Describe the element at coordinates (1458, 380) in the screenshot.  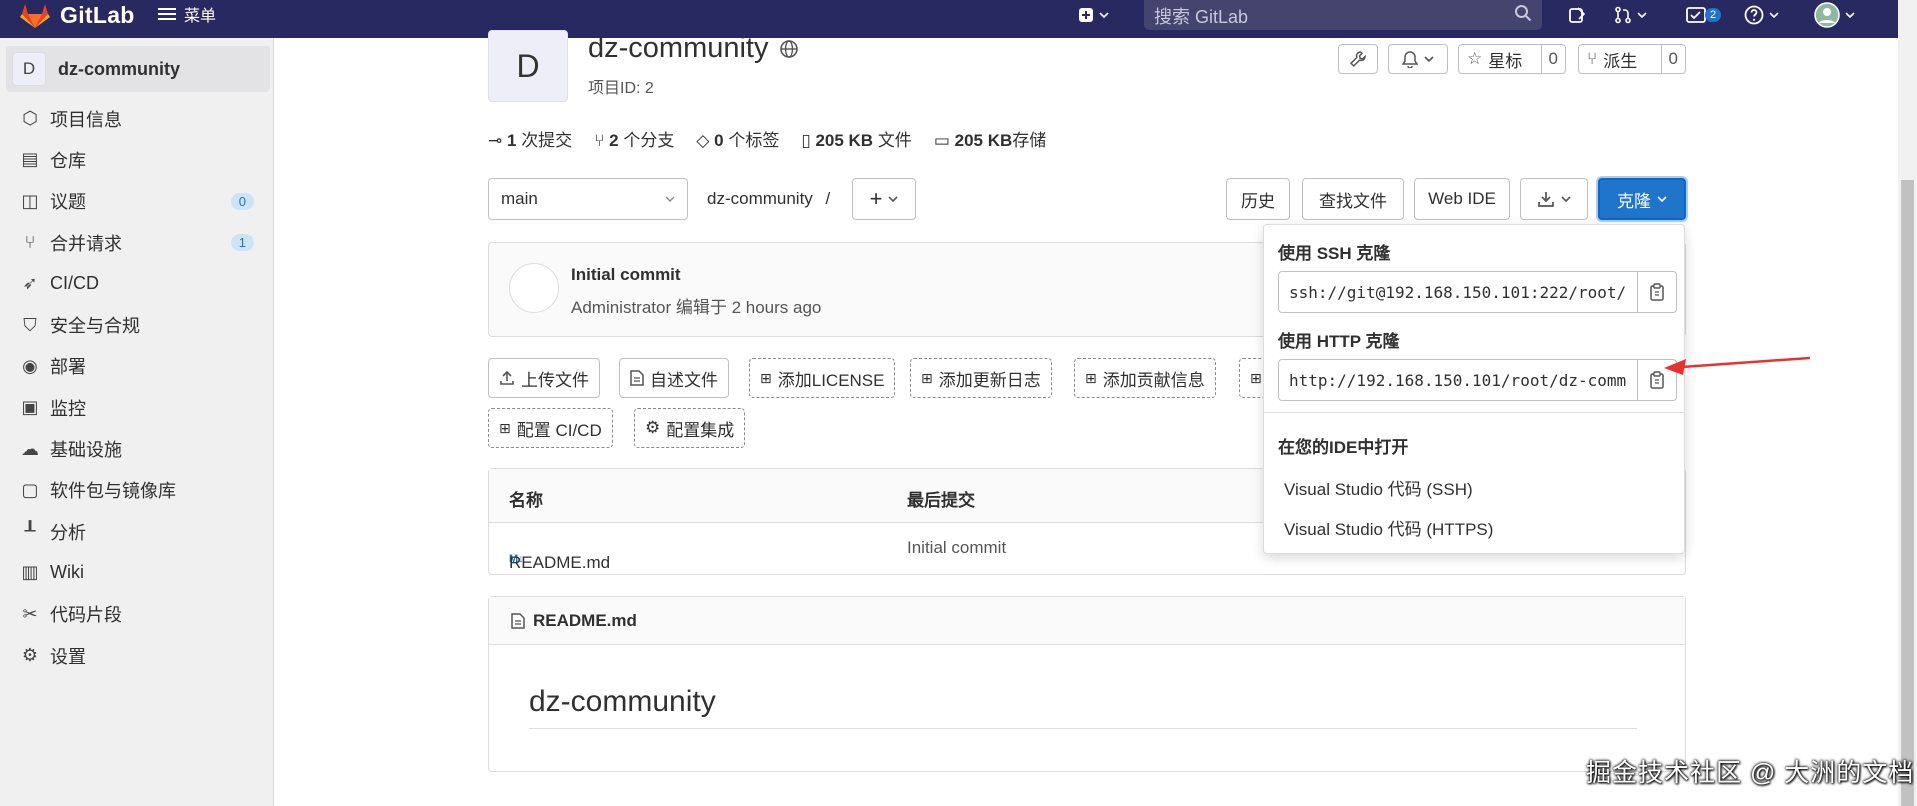
I see `http-clone-url-input` at that location.